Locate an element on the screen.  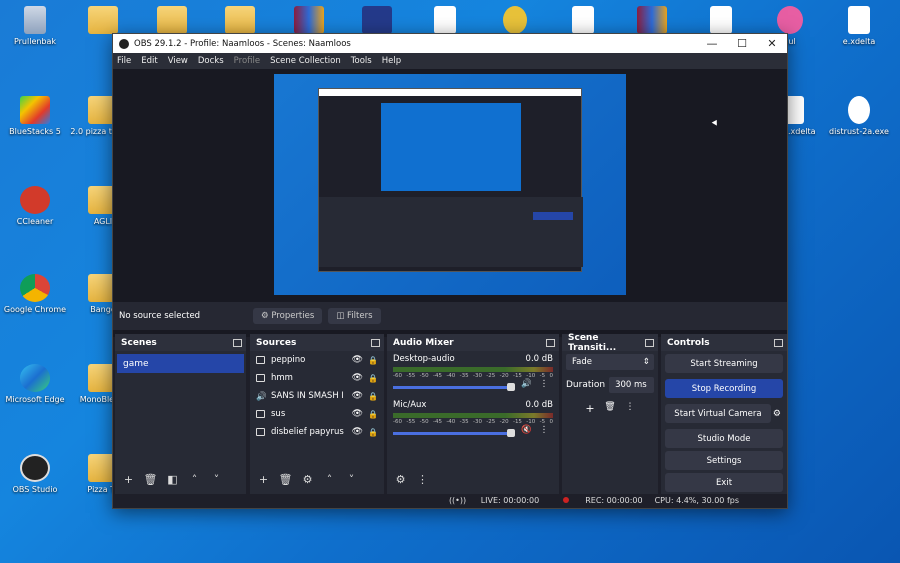
settings-button: Settings is located at coordinates (724, 460).